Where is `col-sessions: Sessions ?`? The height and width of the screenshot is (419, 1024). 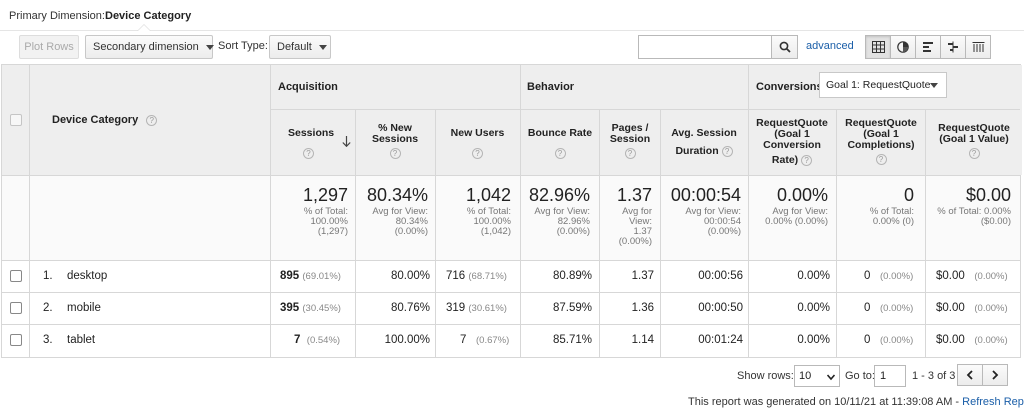 col-sessions: Sessions ? is located at coordinates (319, 143).